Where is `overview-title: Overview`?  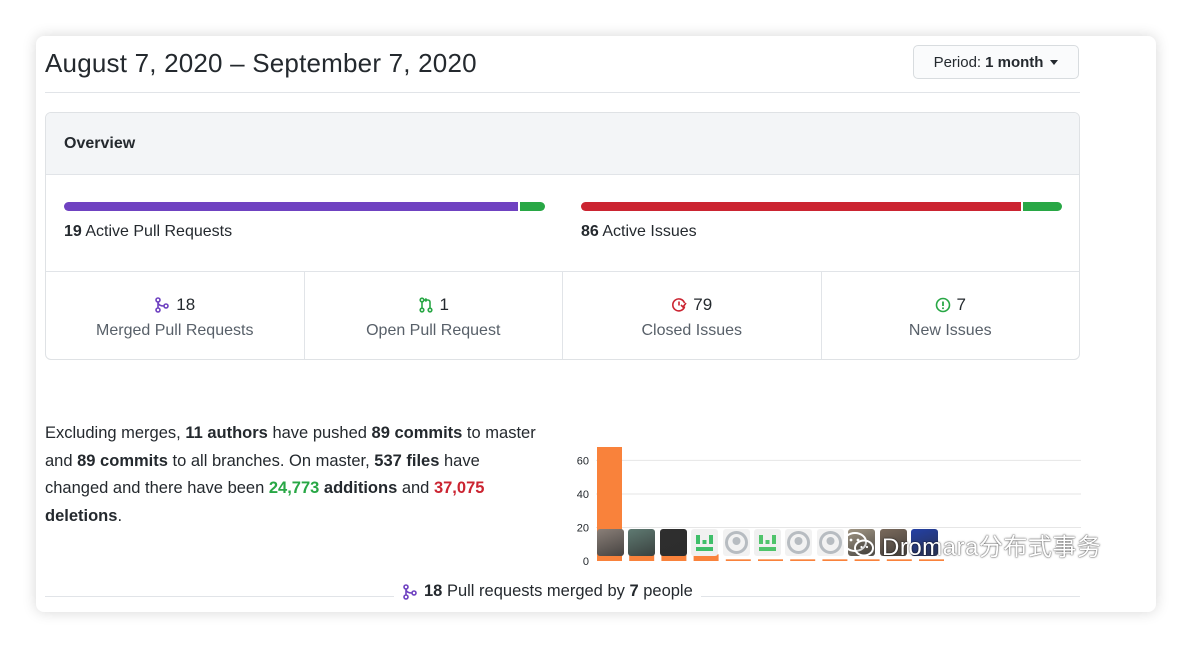 overview-title: Overview is located at coordinates (100, 143).